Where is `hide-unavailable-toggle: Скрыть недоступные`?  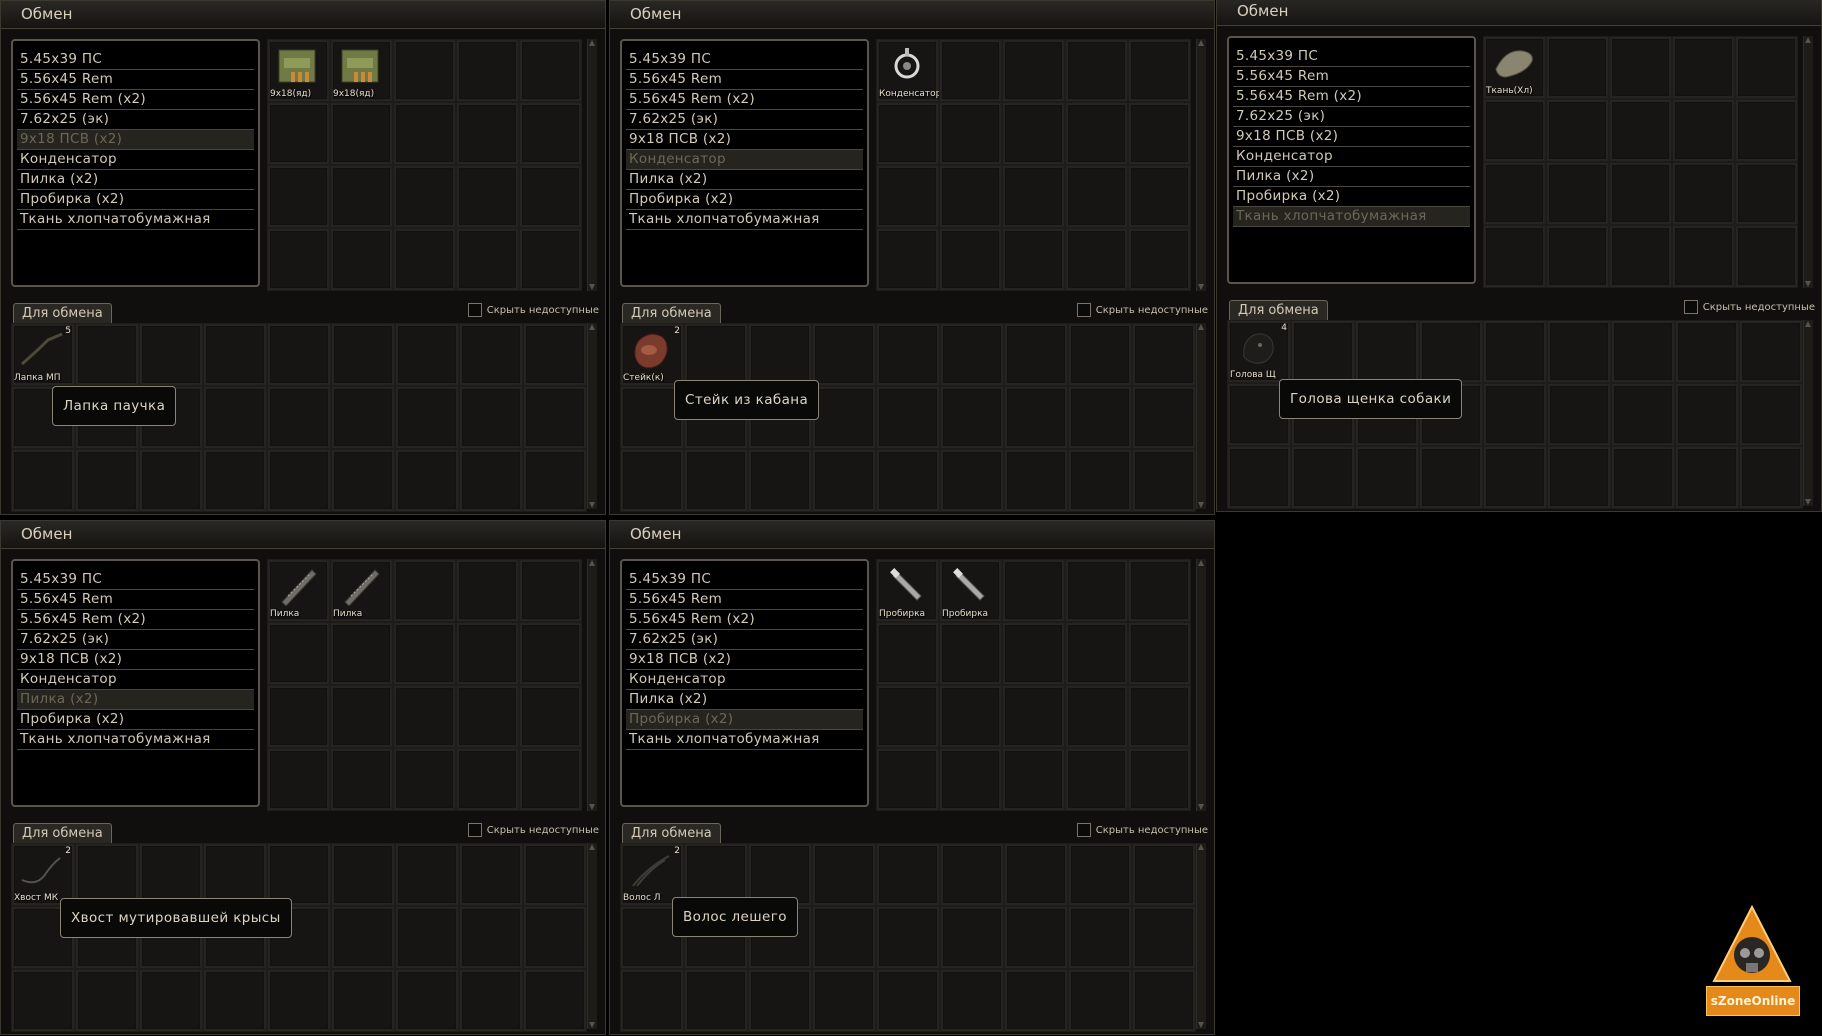 hide-unavailable-toggle: Скрыть недоступные is located at coordinates (1749, 307).